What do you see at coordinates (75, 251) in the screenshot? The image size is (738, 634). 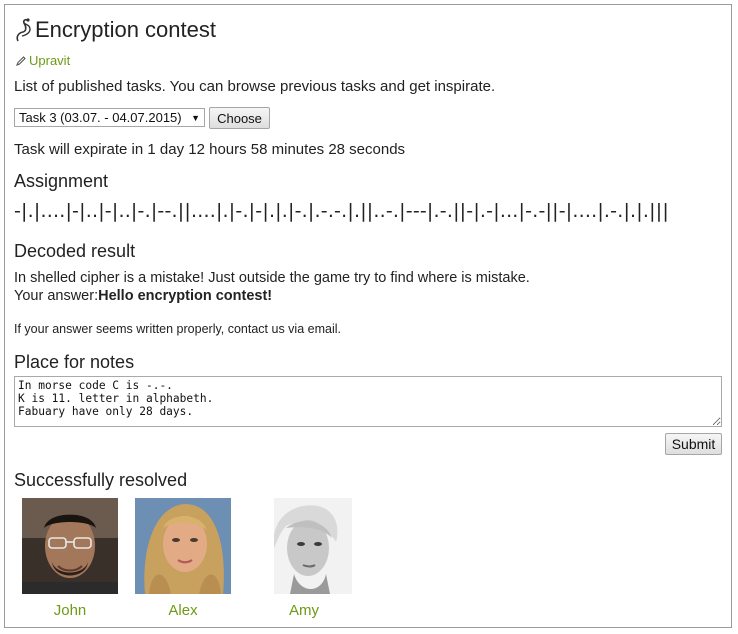 I see `decoded-heading: Decoded result` at bounding box center [75, 251].